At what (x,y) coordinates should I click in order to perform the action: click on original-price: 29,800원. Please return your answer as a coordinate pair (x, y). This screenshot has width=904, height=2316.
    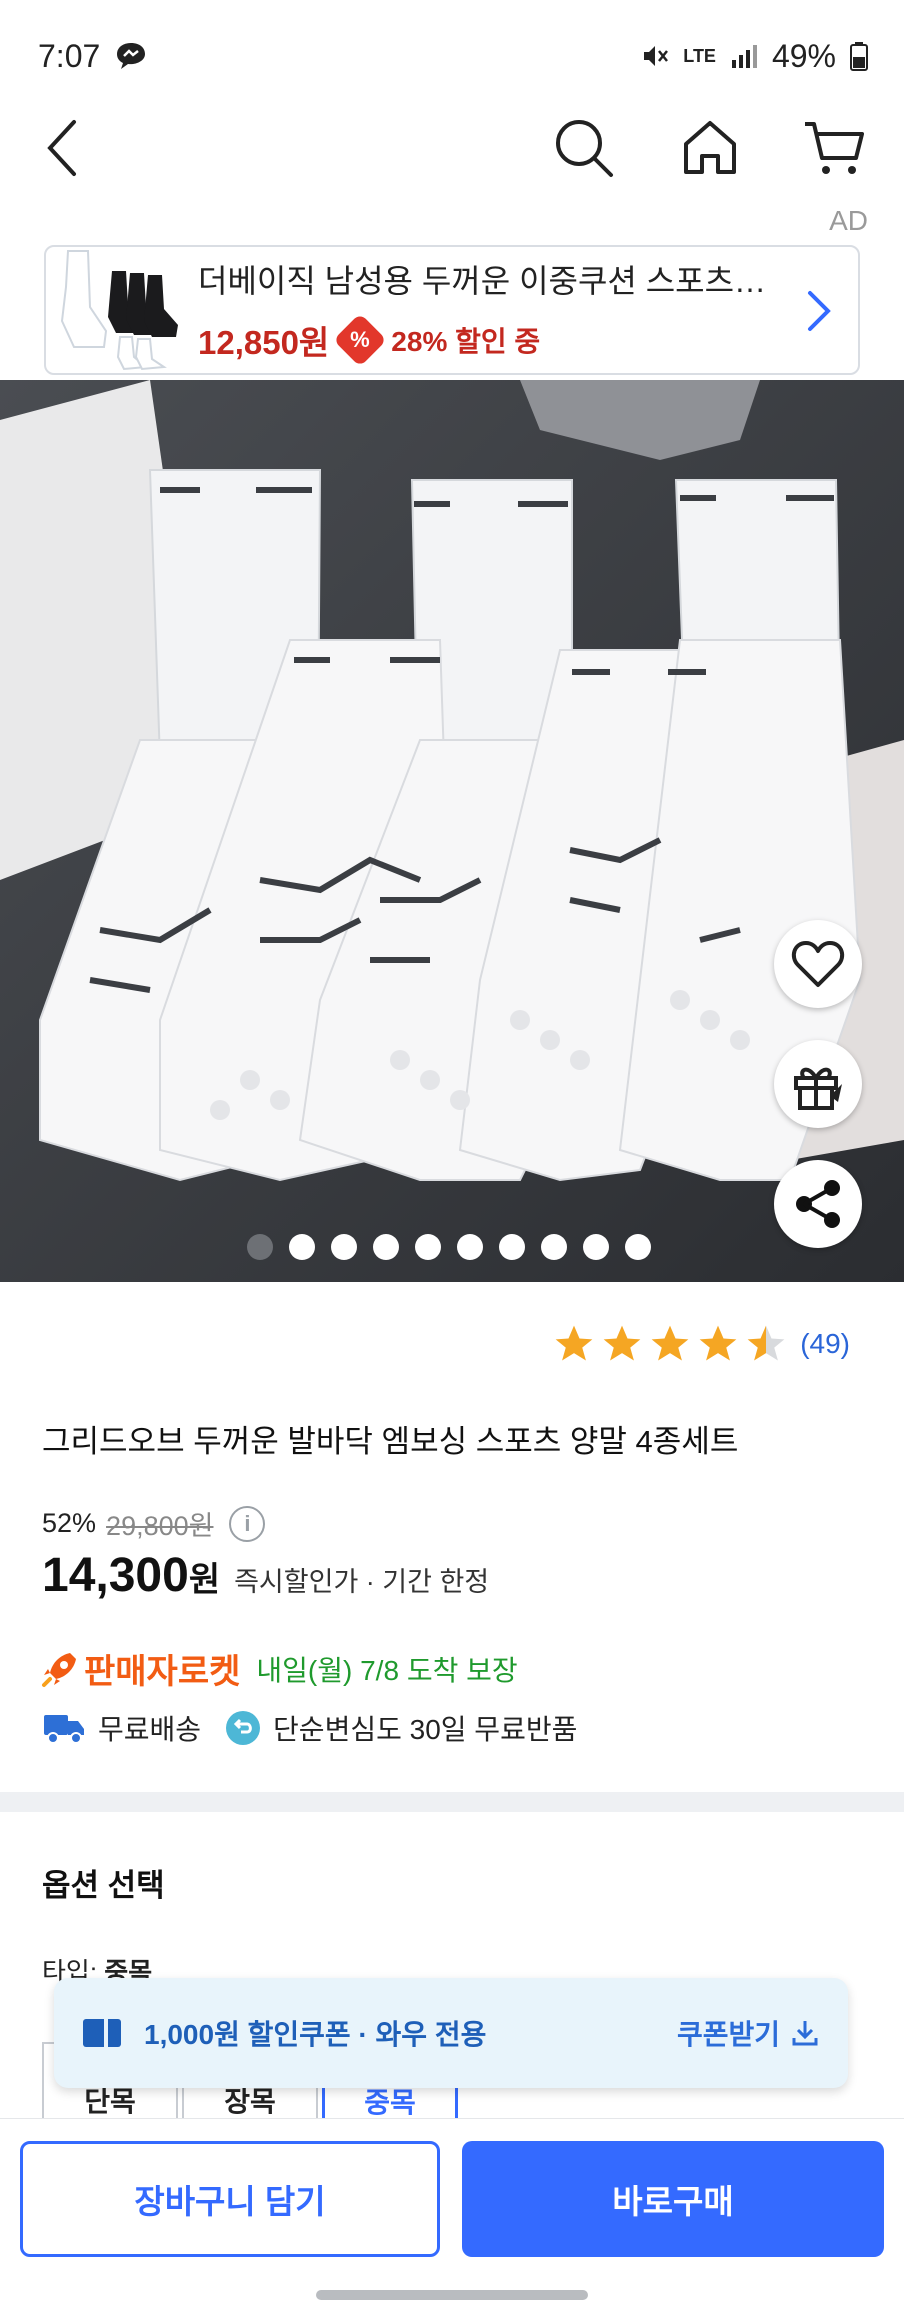
    Looking at the image, I should click on (160, 1526).